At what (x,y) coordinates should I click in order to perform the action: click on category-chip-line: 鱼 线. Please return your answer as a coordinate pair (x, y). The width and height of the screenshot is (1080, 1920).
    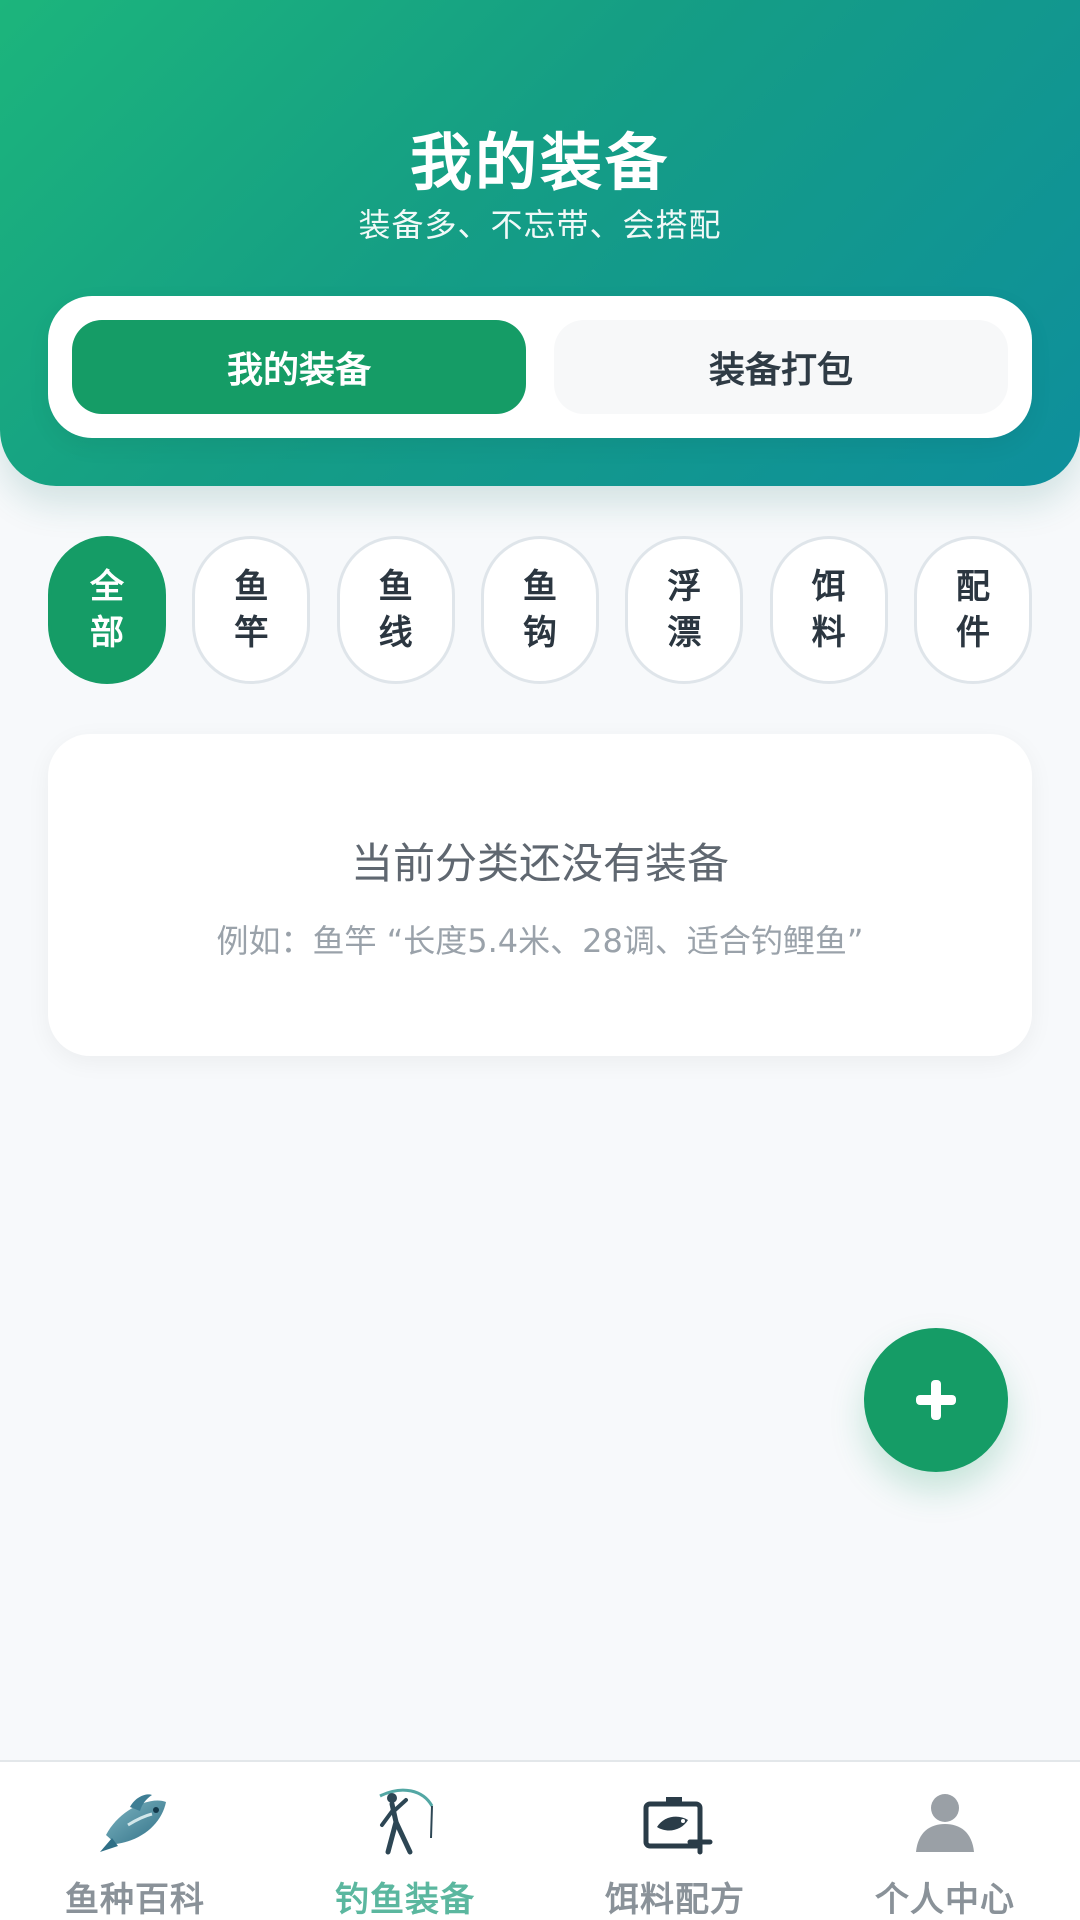
    Looking at the image, I should click on (395, 610).